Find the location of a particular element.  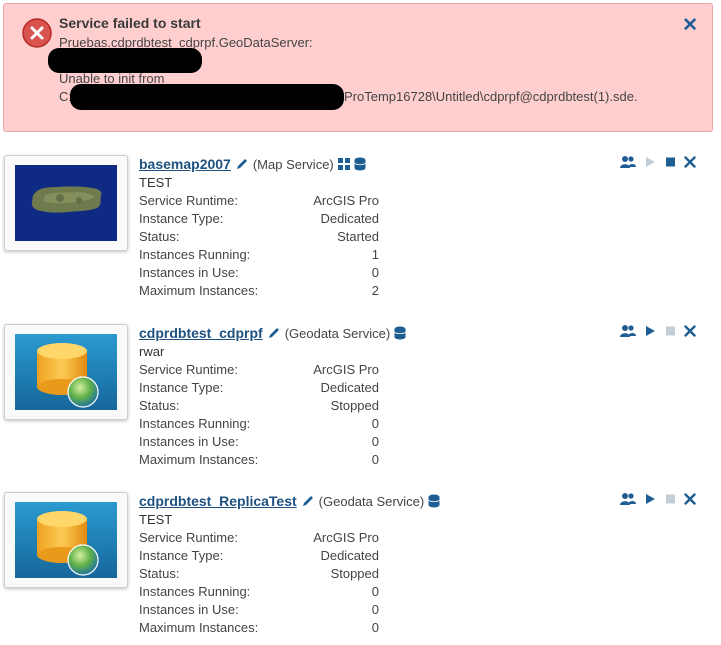

field-value: 2 is located at coordinates (375, 290).